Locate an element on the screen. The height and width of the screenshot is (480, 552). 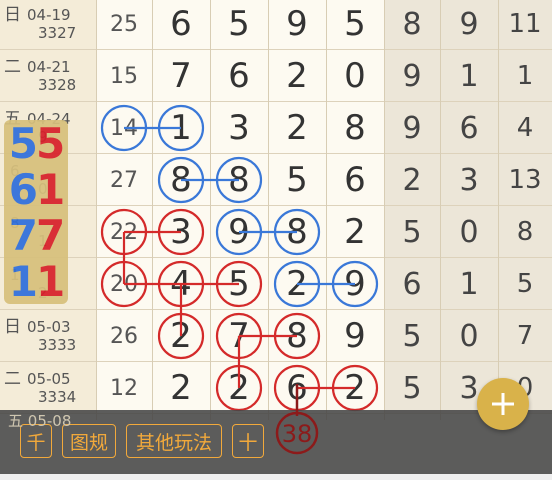
prediction-panel: 55 61 77 11 is located at coordinates (36, 212).